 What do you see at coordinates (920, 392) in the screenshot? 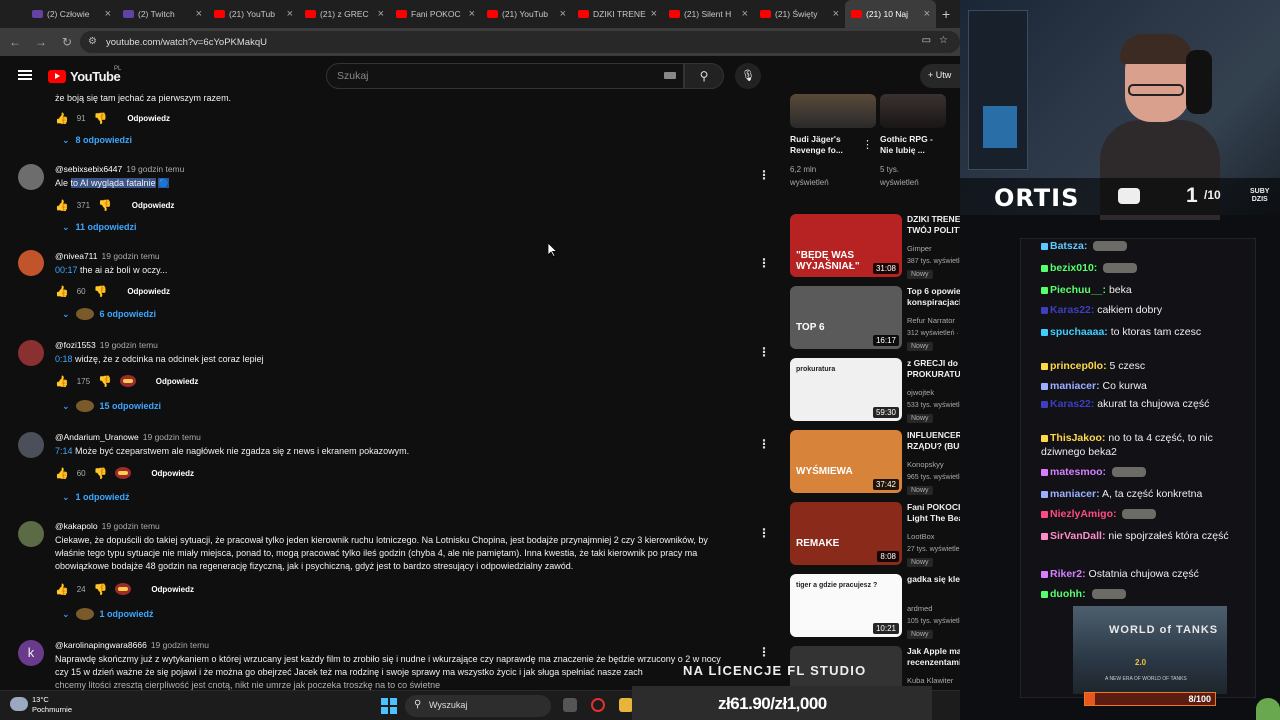
I see `channel-name: ojwojtek` at bounding box center [920, 392].